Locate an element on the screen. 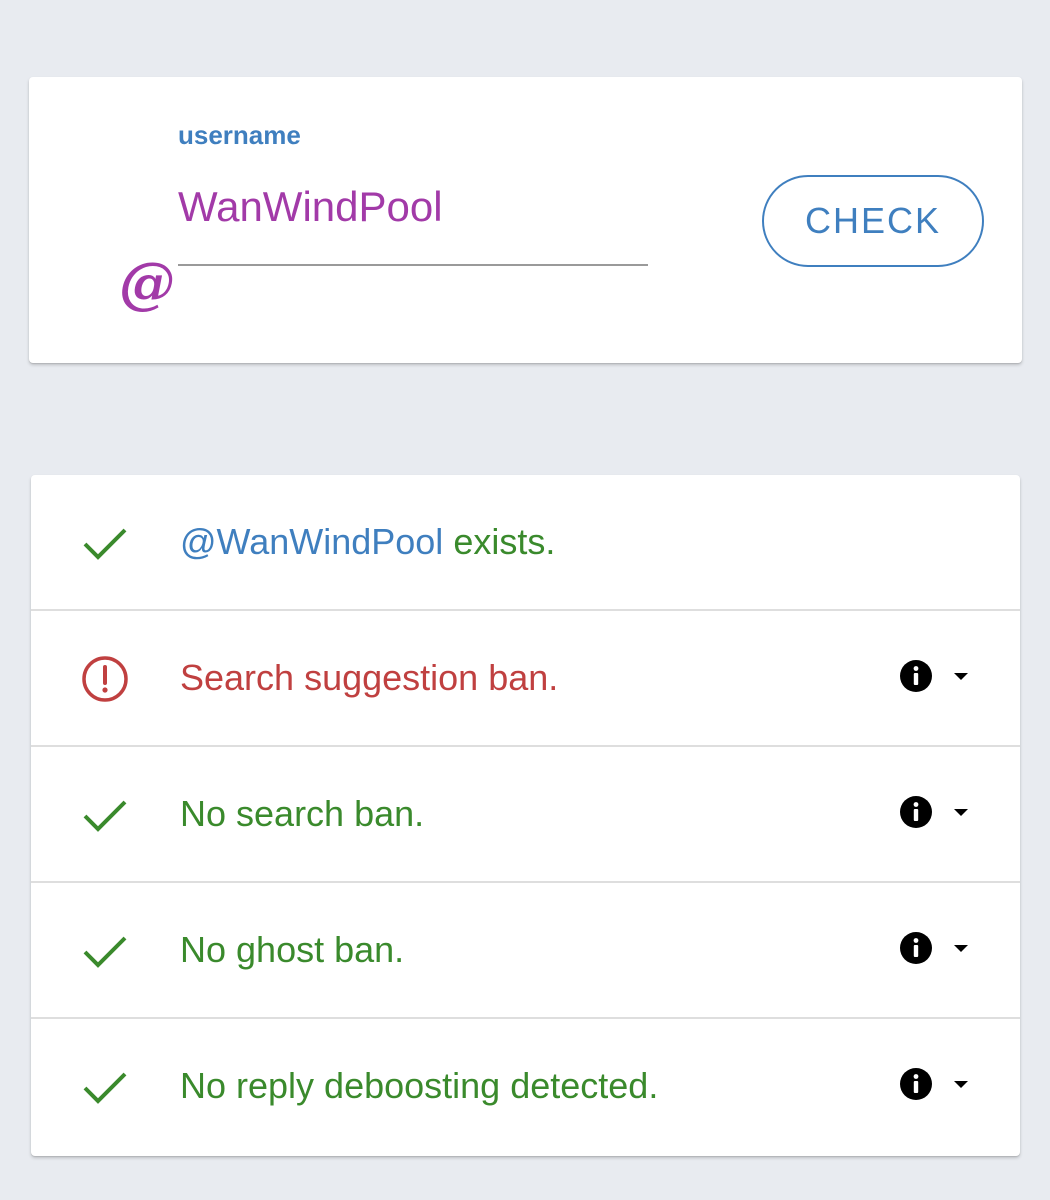 The image size is (1050, 1200). check-button: CHECK is located at coordinates (873, 221).